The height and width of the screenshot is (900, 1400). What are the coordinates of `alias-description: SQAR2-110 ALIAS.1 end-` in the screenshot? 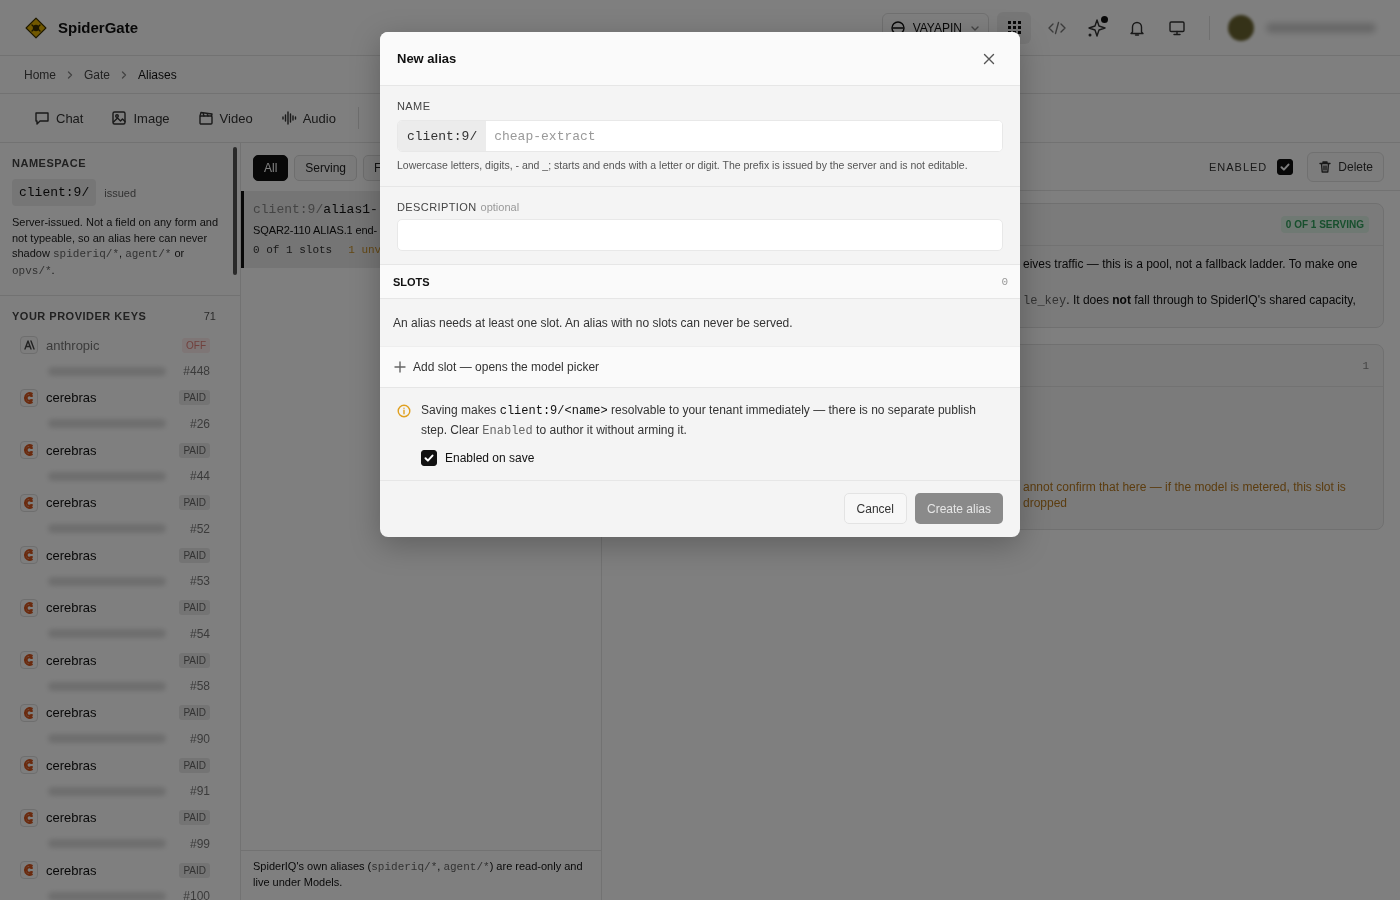 It's located at (316, 230).